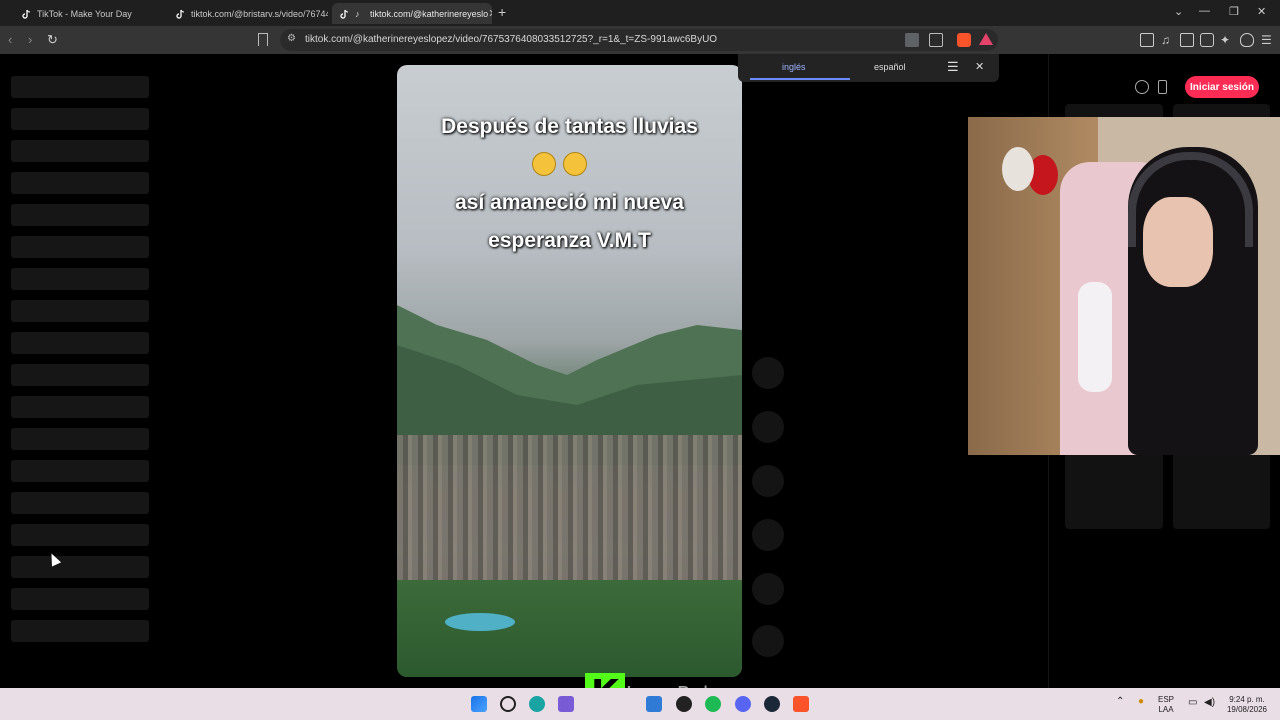  Describe the element at coordinates (1162, 87) in the screenshot. I see `device-icon` at that location.